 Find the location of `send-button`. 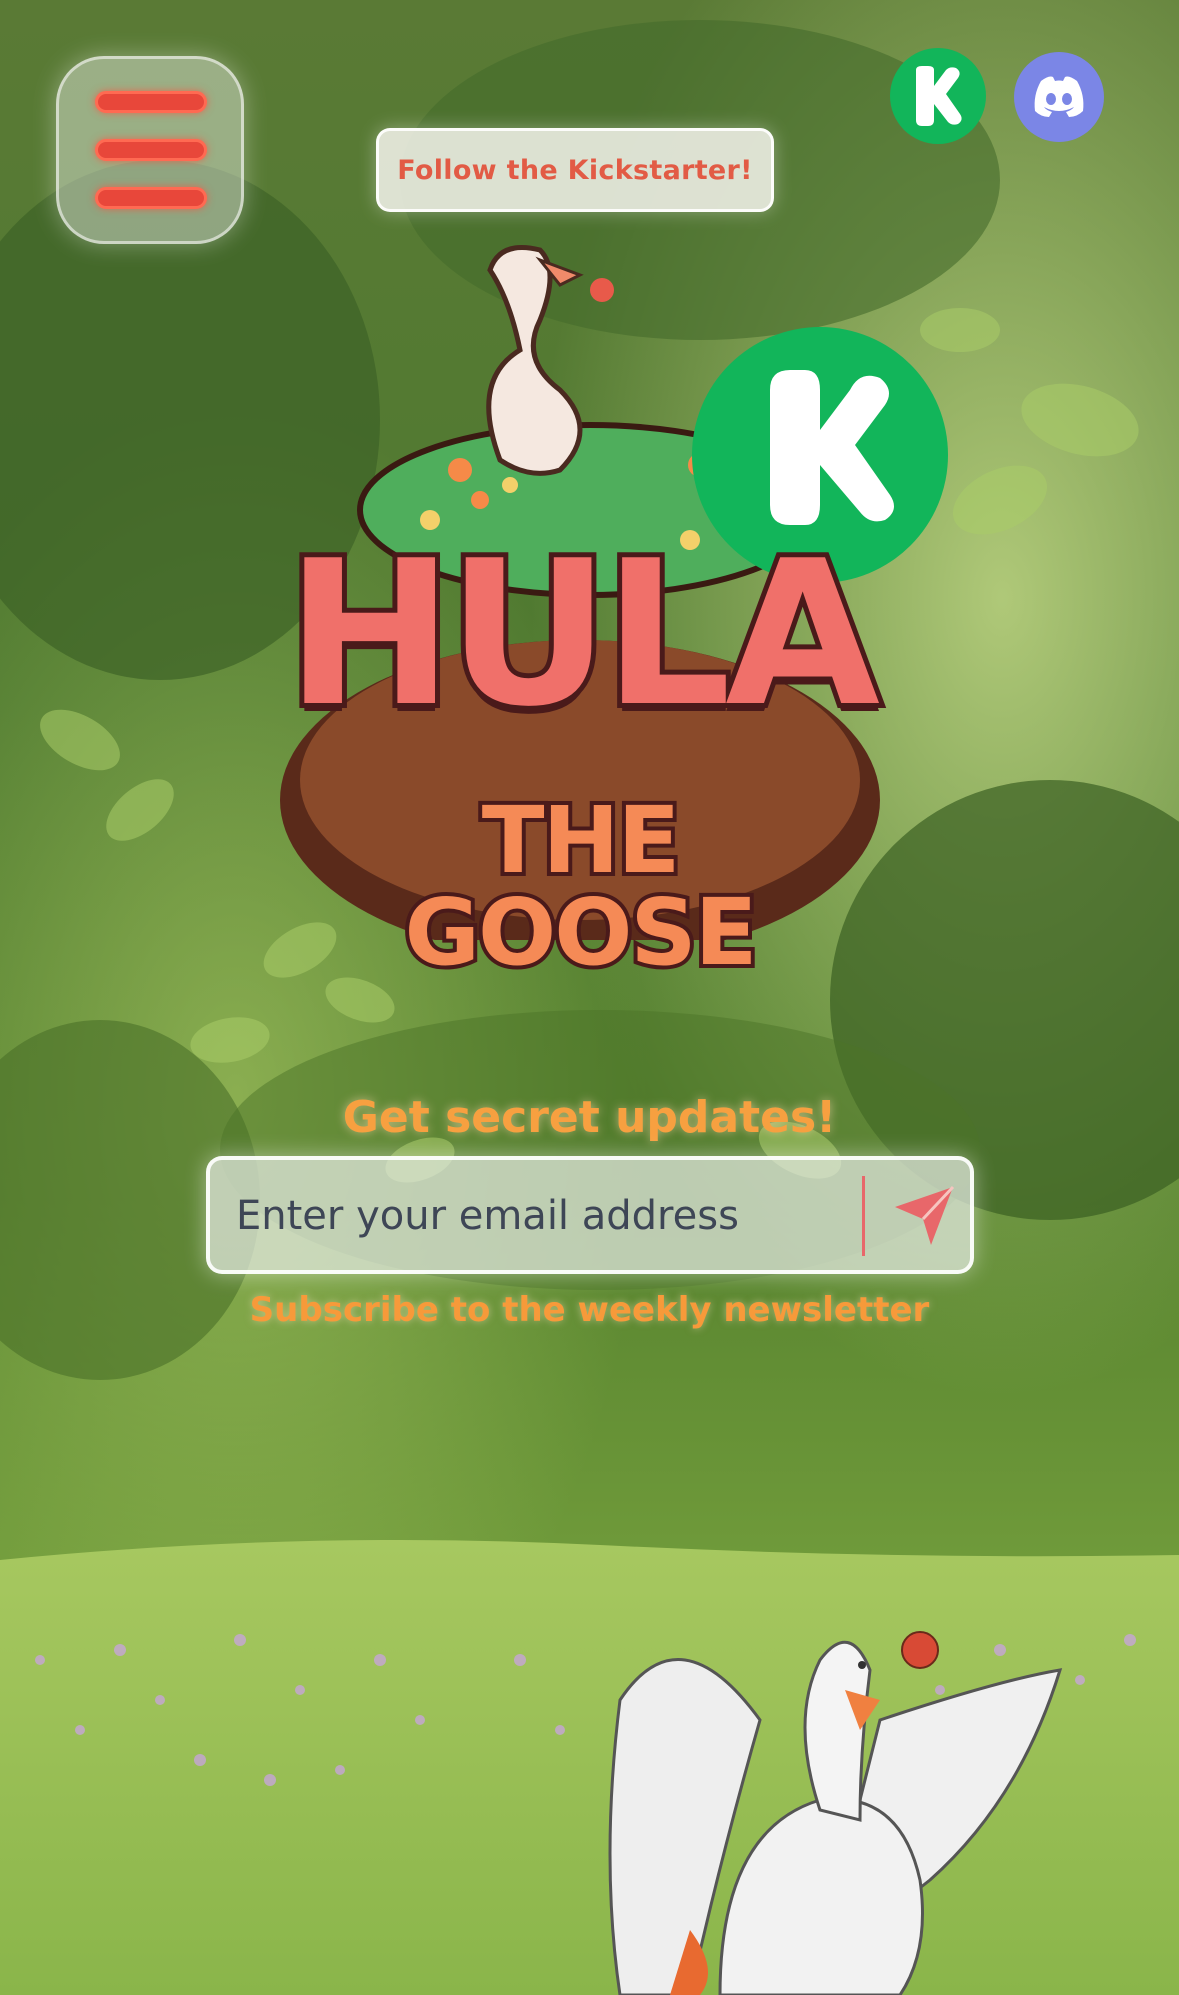

send-button is located at coordinates (924, 1216).